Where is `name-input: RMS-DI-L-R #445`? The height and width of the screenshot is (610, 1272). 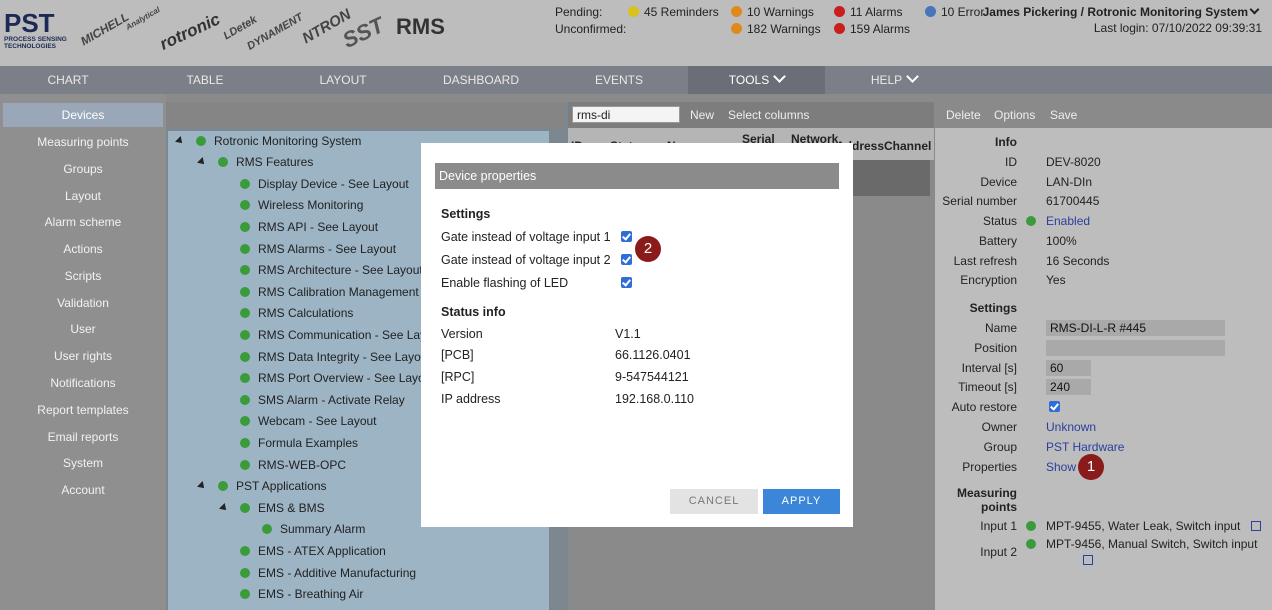
name-input: RMS-DI-L-R #445 is located at coordinates (1135, 328).